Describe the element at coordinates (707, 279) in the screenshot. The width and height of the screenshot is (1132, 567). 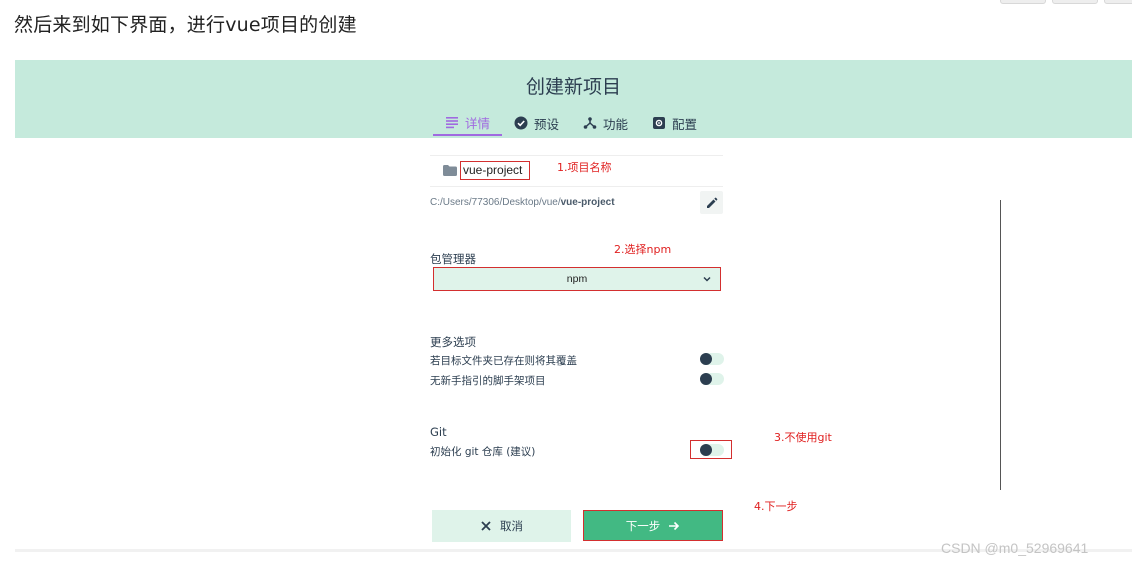
I see `chevron-down-icon` at that location.